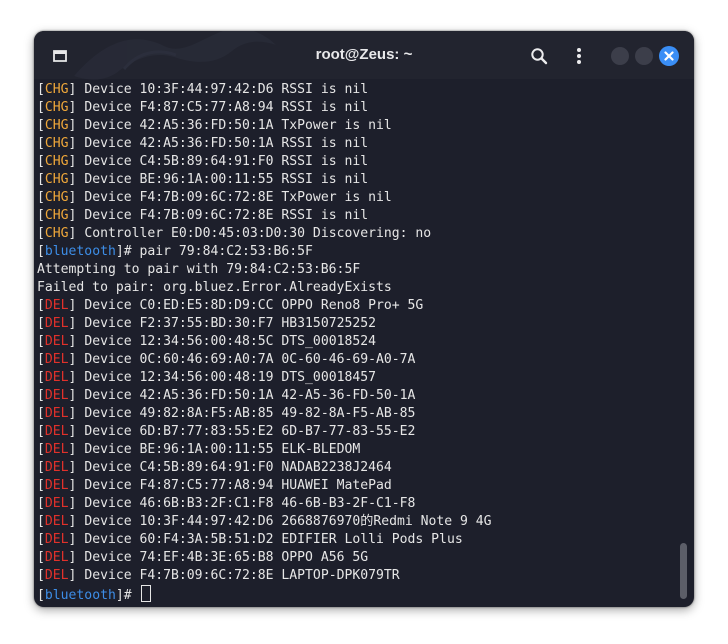 The width and height of the screenshot is (728, 644). What do you see at coordinates (119, 251) in the screenshot?
I see `bracket-close: ]` at bounding box center [119, 251].